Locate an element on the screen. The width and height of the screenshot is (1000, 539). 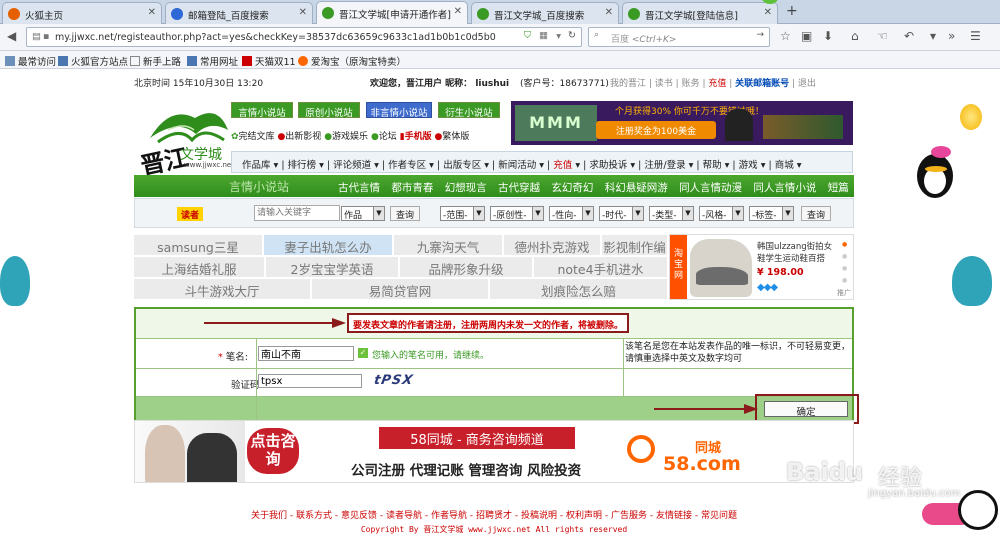
tab-baidu-jjwxc: 晋江文学城_百度搜索 ✕ is located at coordinates (545, 13).